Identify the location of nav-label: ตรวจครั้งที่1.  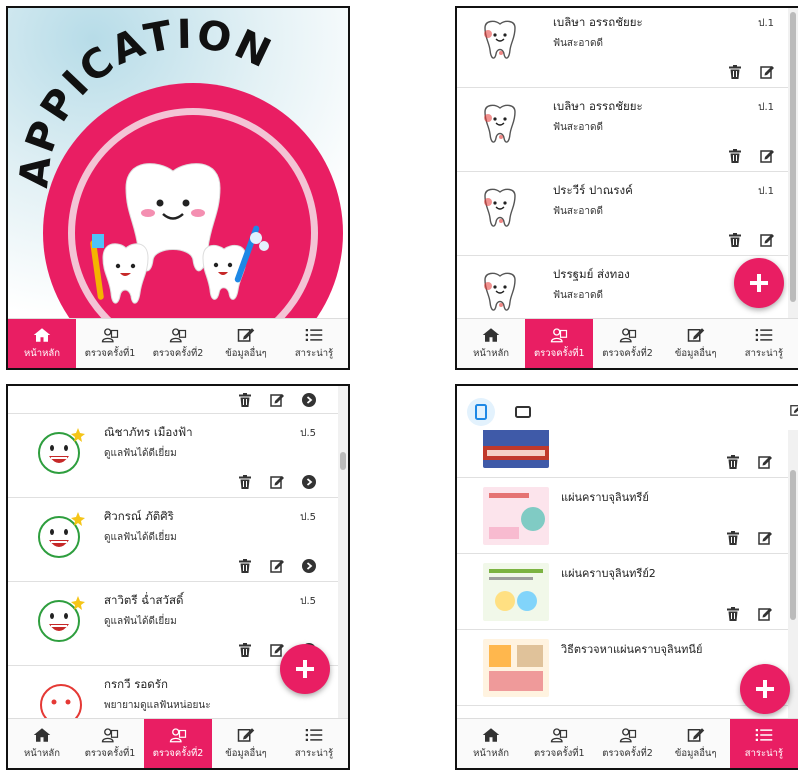
(559, 753).